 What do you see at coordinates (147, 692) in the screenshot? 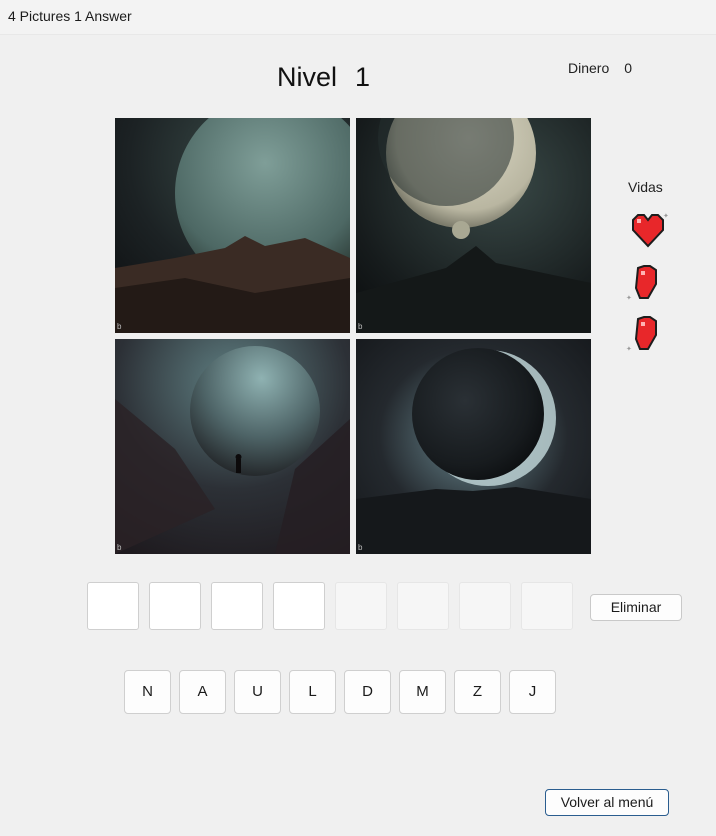
I see `letter-key: N` at bounding box center [147, 692].